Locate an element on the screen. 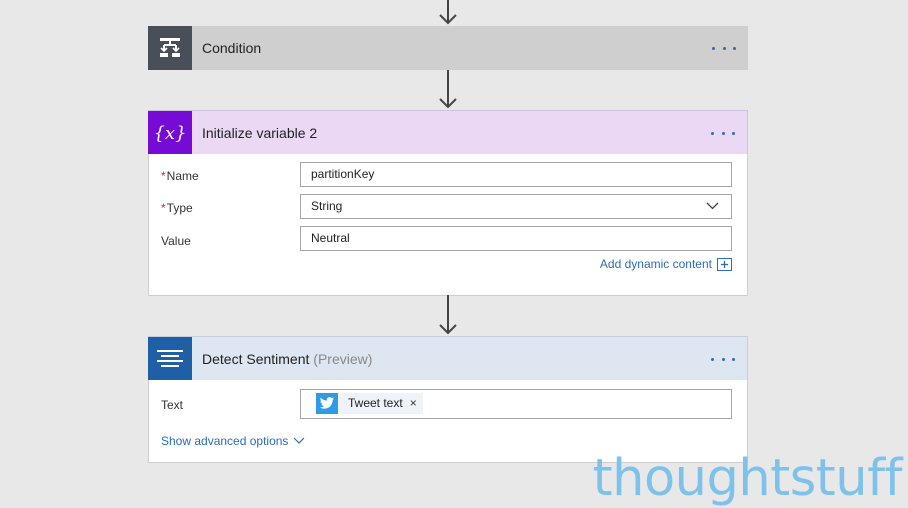  text-input: Tweet text × is located at coordinates (516, 404).